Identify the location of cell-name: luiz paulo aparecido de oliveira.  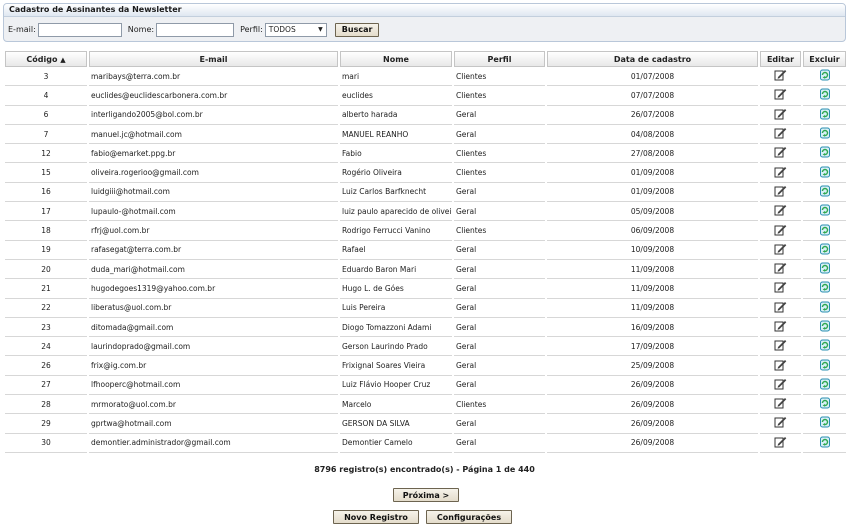
(396, 212).